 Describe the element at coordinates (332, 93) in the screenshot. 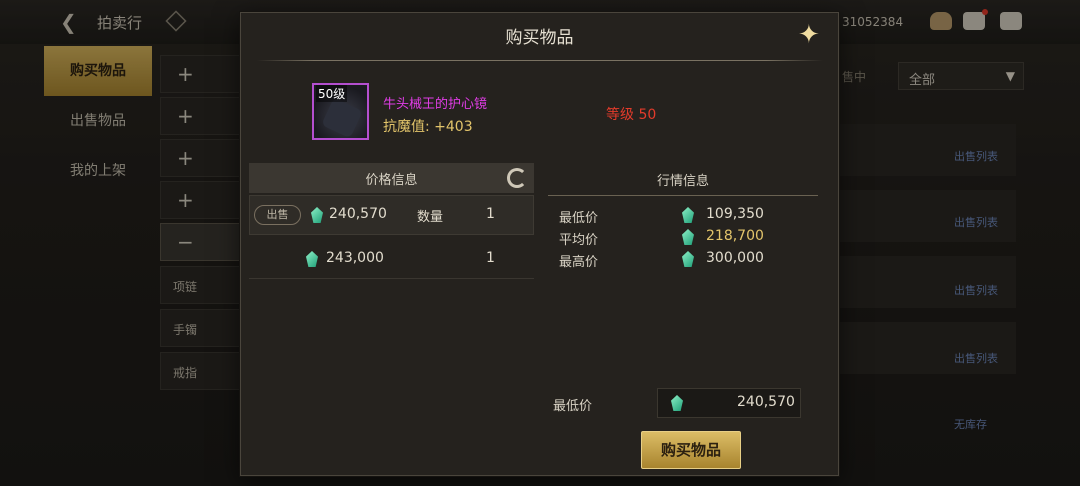

I see `item-level-badge: 50级` at that location.